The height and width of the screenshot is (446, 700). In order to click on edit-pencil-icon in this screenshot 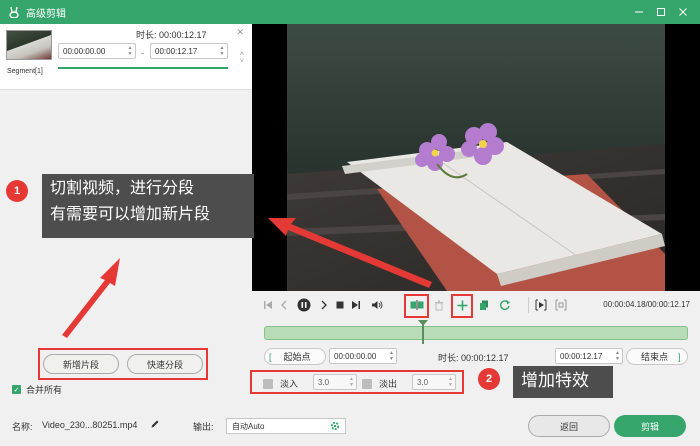, I will do `click(155, 425)`.